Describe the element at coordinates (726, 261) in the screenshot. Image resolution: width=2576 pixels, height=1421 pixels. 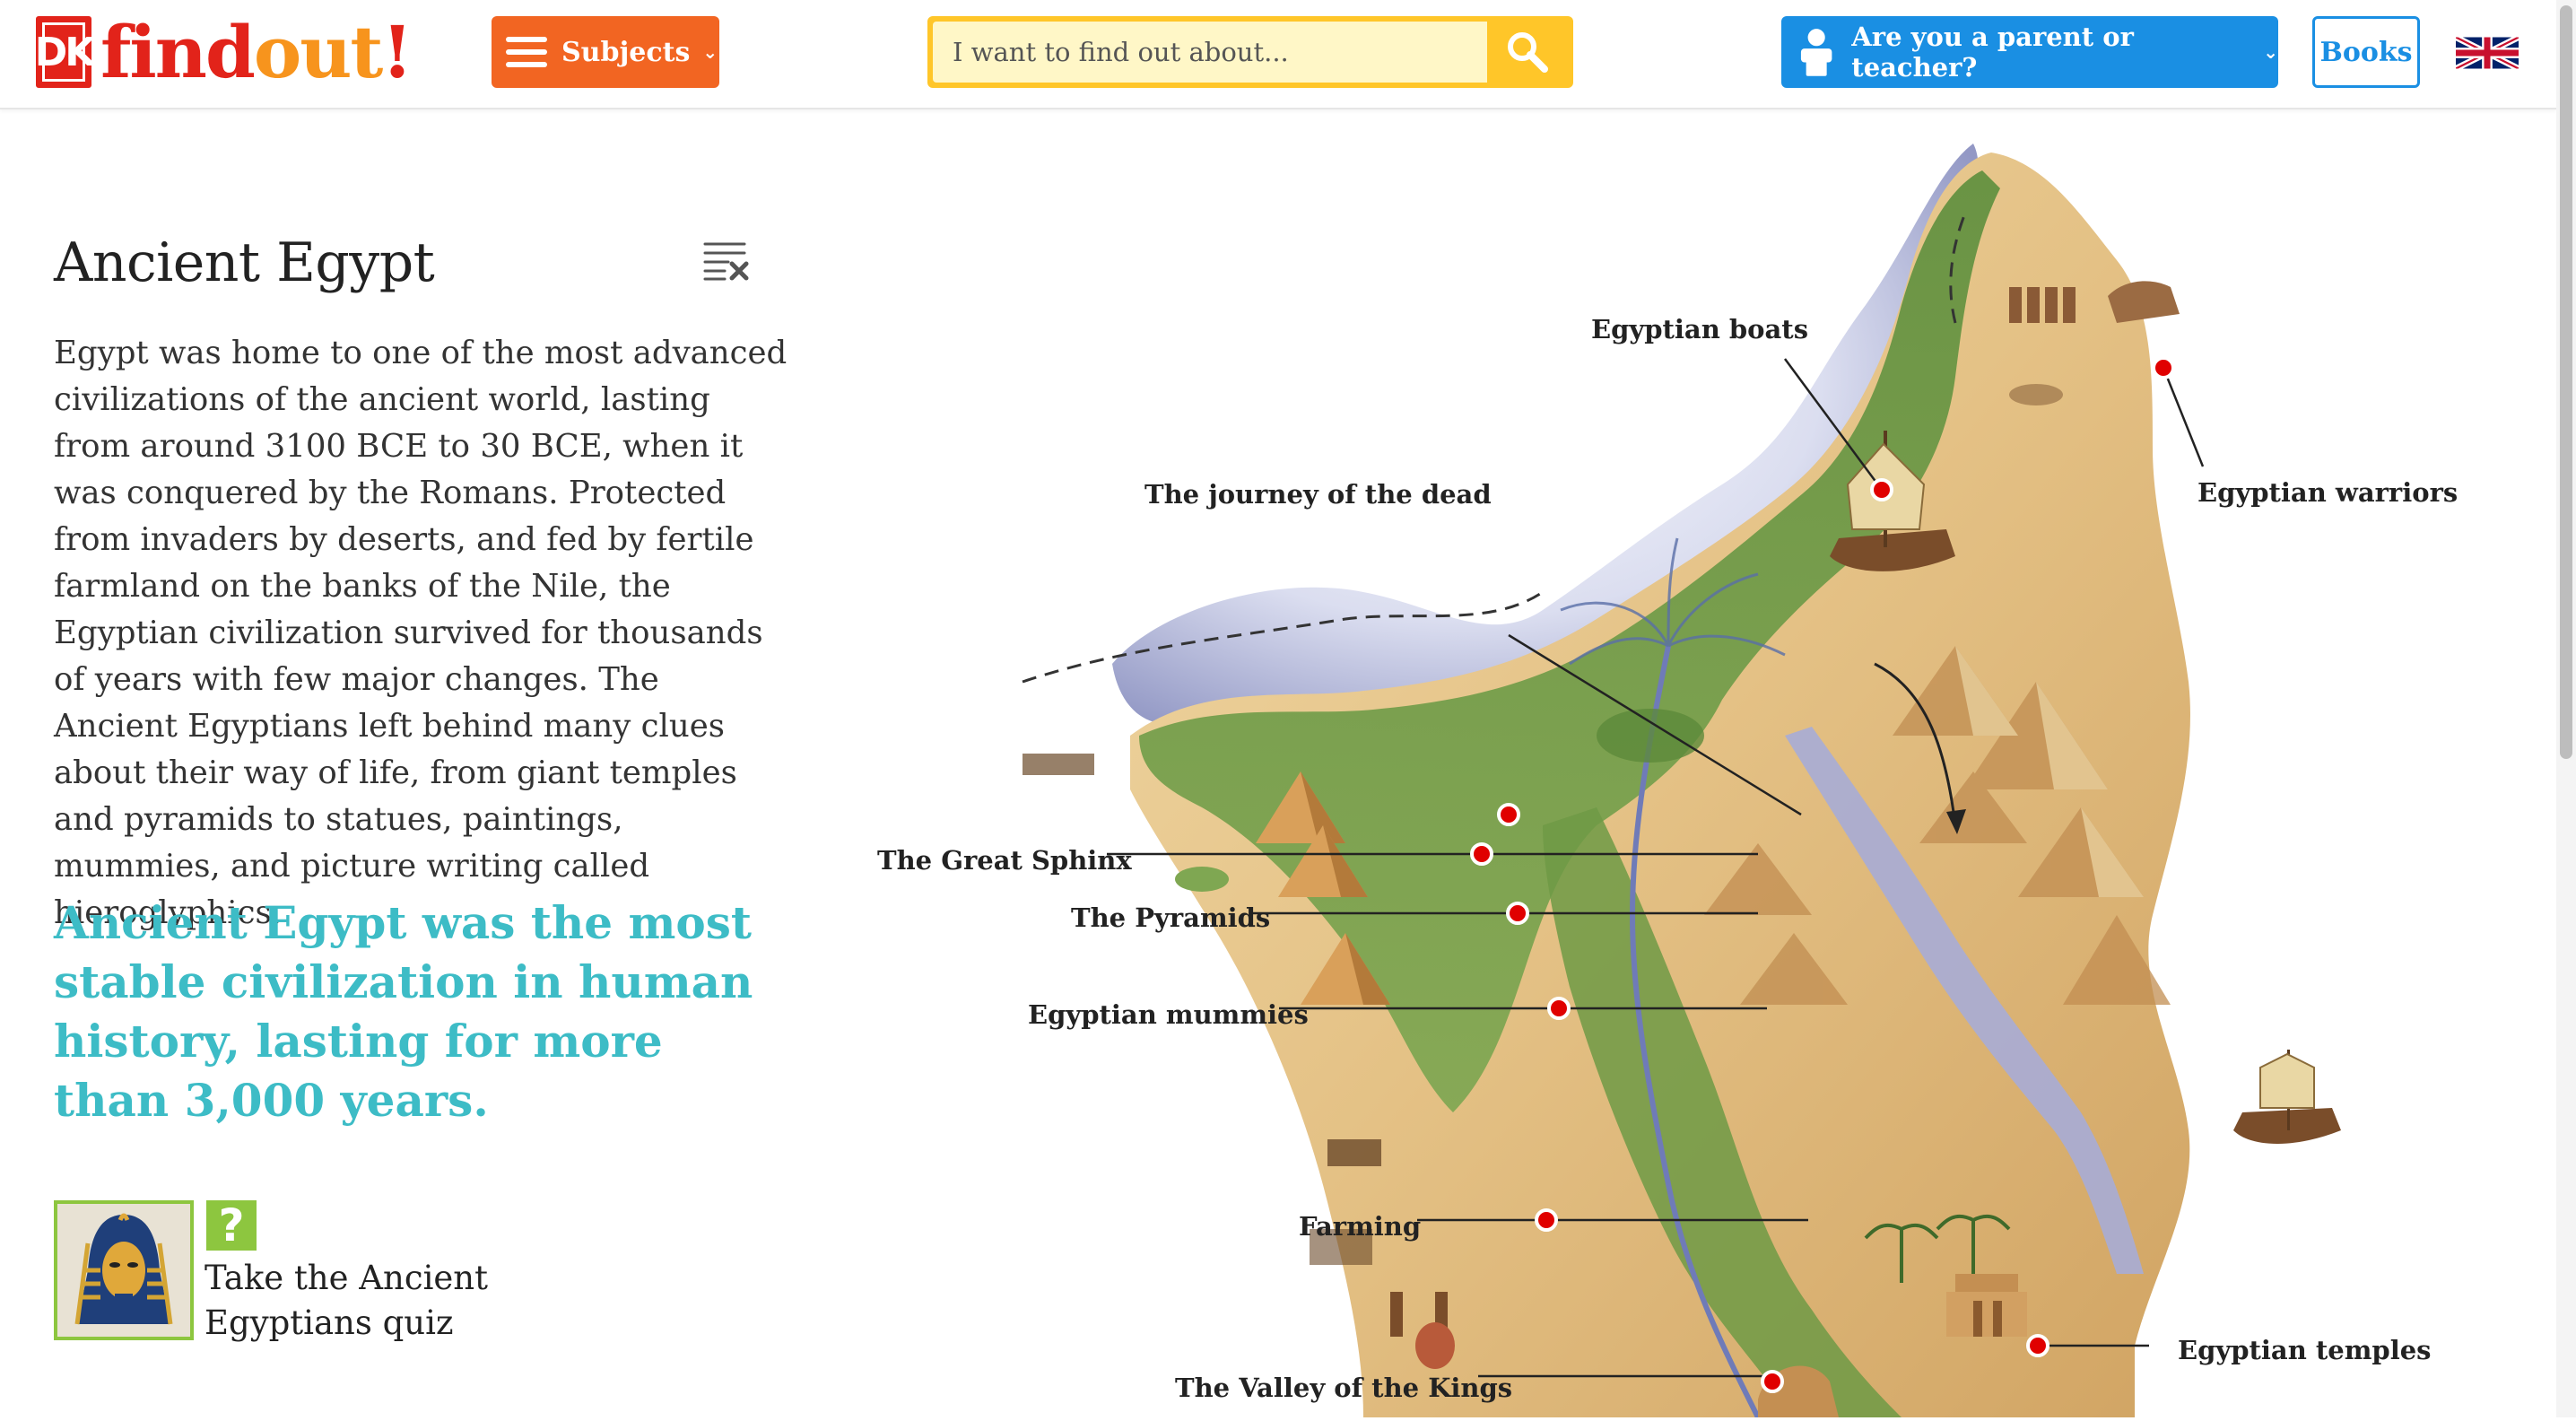
I see `close-list-icon` at that location.